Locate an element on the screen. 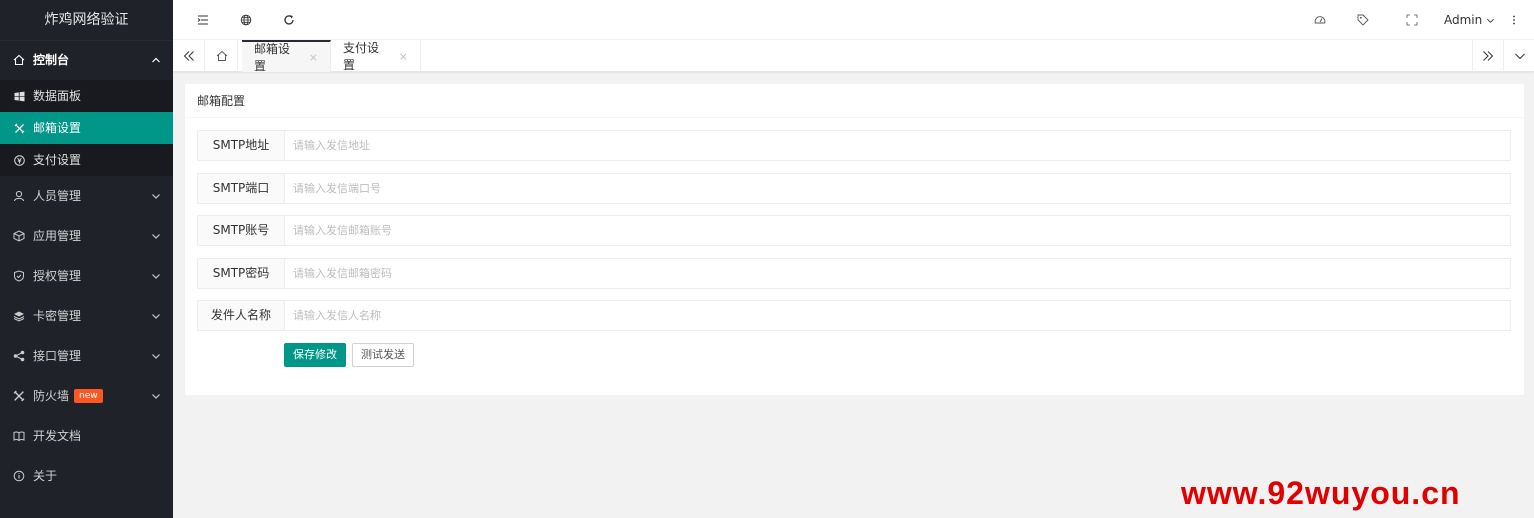 The height and width of the screenshot is (518, 1534). field-label: SMTP端口 is located at coordinates (241, 188).